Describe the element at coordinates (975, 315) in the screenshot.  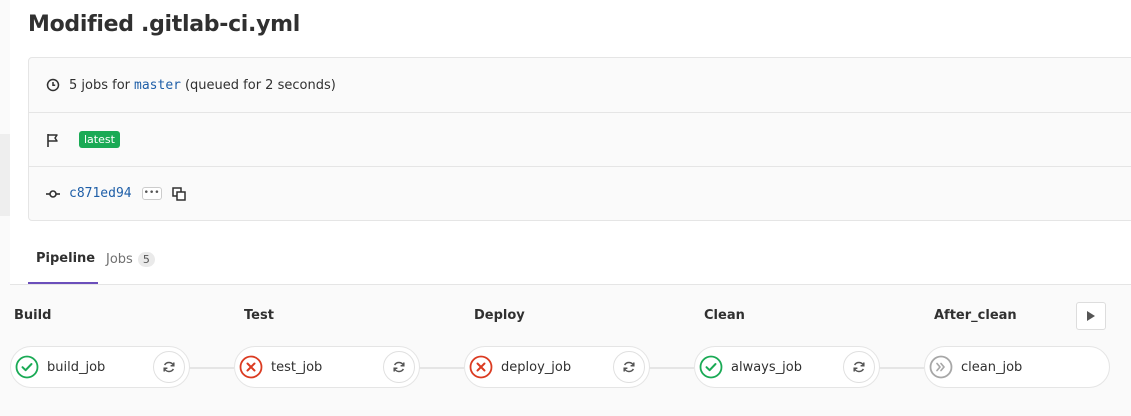
I see `stage-title-after-clean: After_clean` at that location.